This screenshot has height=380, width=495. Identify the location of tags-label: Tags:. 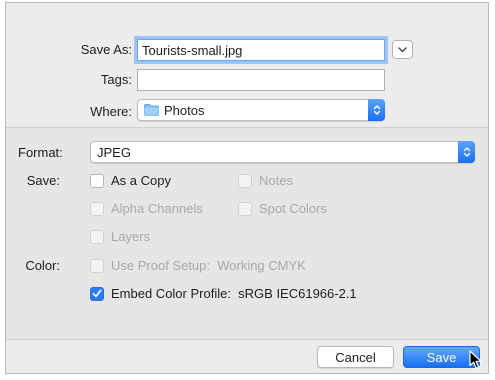
(116, 79).